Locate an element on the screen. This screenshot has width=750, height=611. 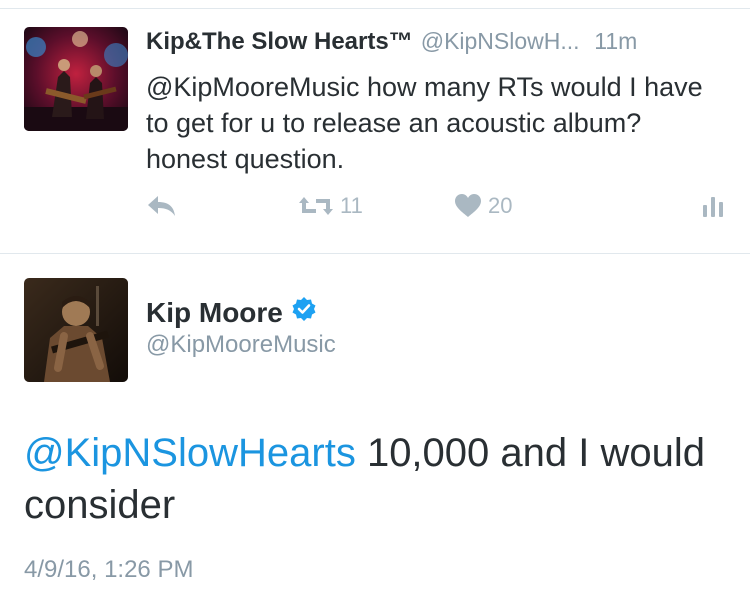
tweet2-timestamp: 4/9/16, 1:26 PM is located at coordinates (108, 570).